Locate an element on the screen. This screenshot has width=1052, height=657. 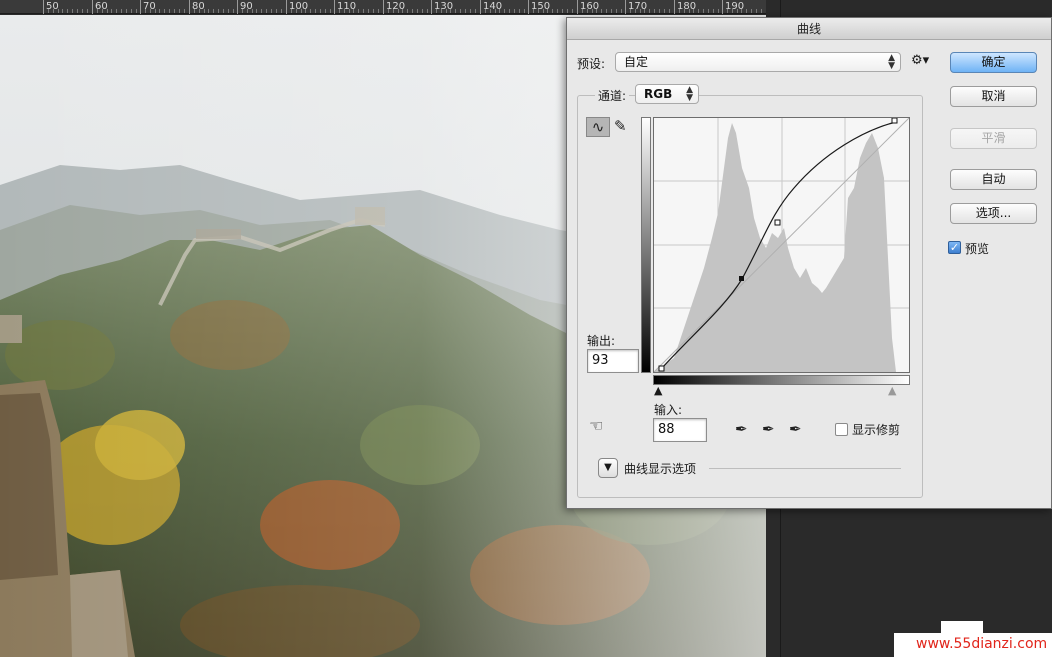
ok-button: 确定 is located at coordinates (993, 62).